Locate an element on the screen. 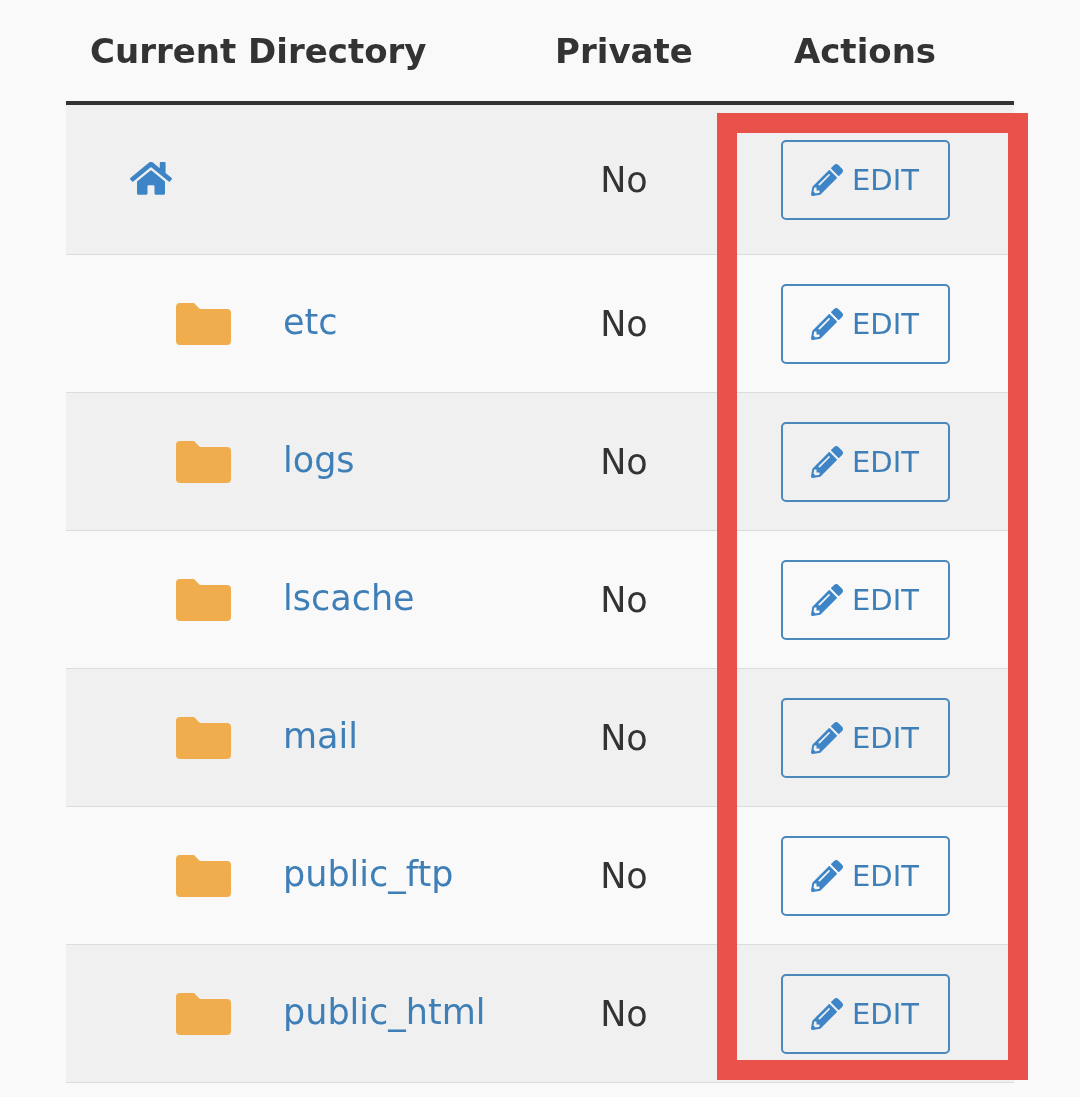 The width and height of the screenshot is (1080, 1097). directory-link: etc is located at coordinates (310, 321).